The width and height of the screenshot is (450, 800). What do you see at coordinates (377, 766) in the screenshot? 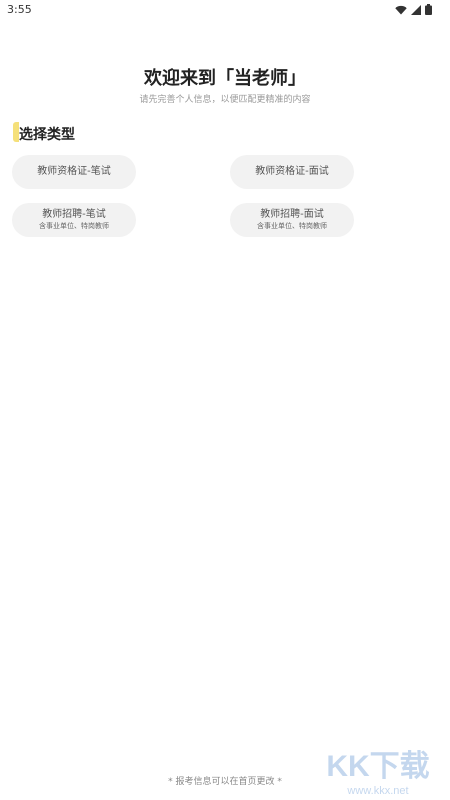
I see `watermark-logo-text: KK下载` at bounding box center [377, 766].